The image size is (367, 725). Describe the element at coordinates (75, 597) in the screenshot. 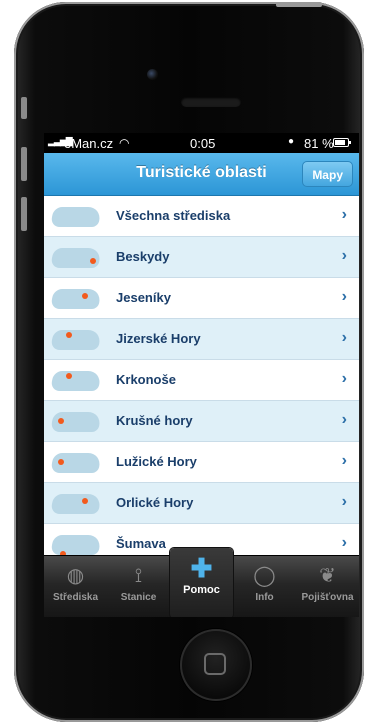

I see `tab-label: Střediska` at that location.